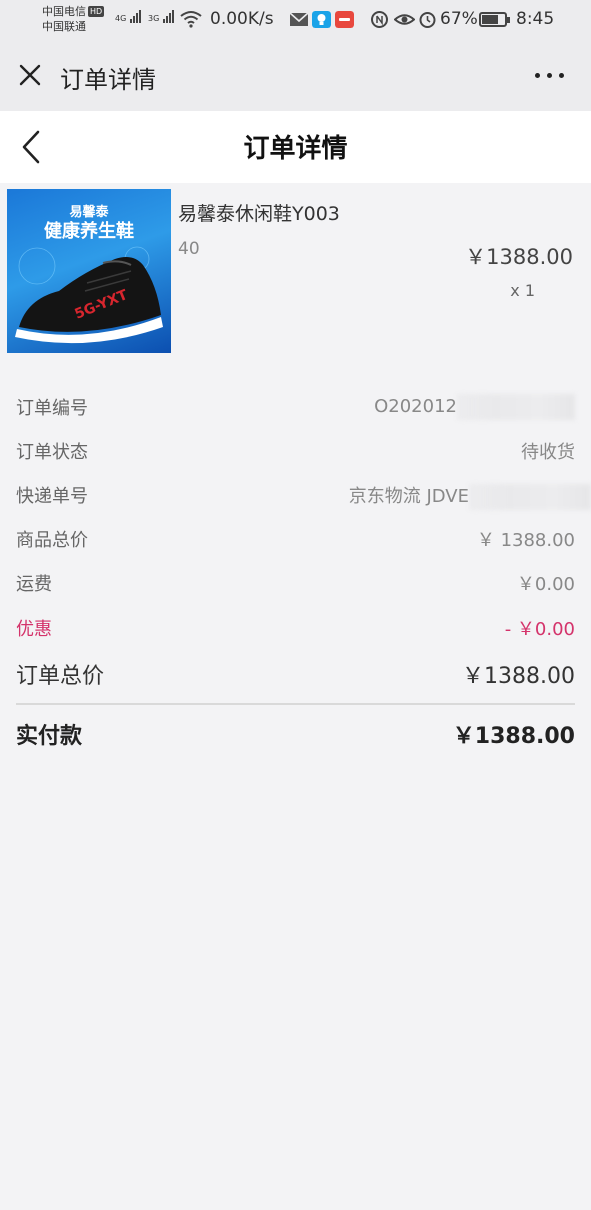 The image size is (591, 1210). What do you see at coordinates (539, 629) in the screenshot?
I see `discount-value: - ￥0.00` at bounding box center [539, 629].